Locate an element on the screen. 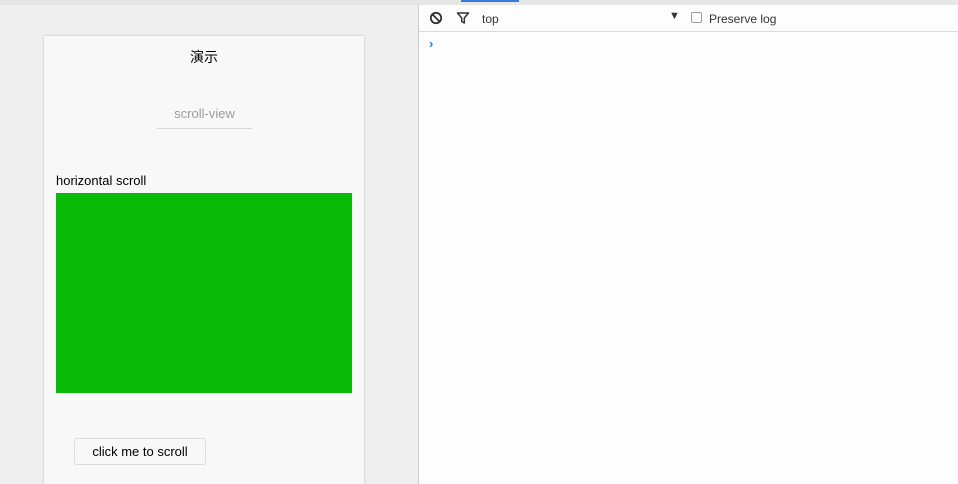  scroll-label: horizontal scroll is located at coordinates (101, 180).